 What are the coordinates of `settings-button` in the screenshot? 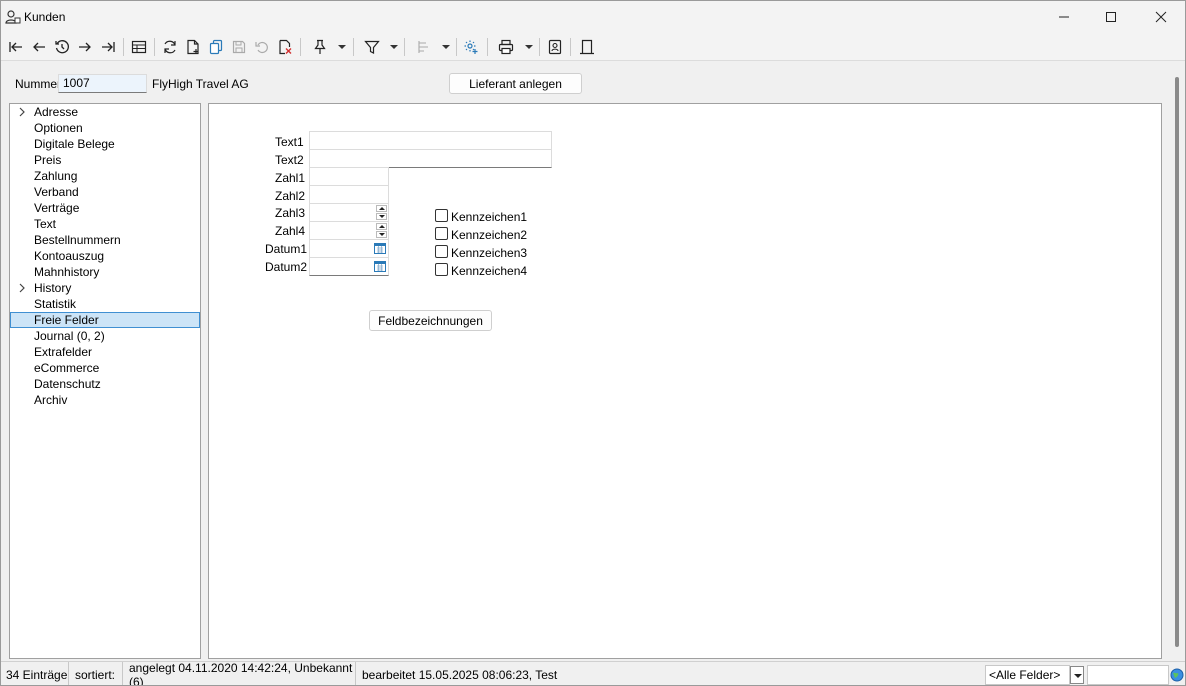 It's located at (471, 47).